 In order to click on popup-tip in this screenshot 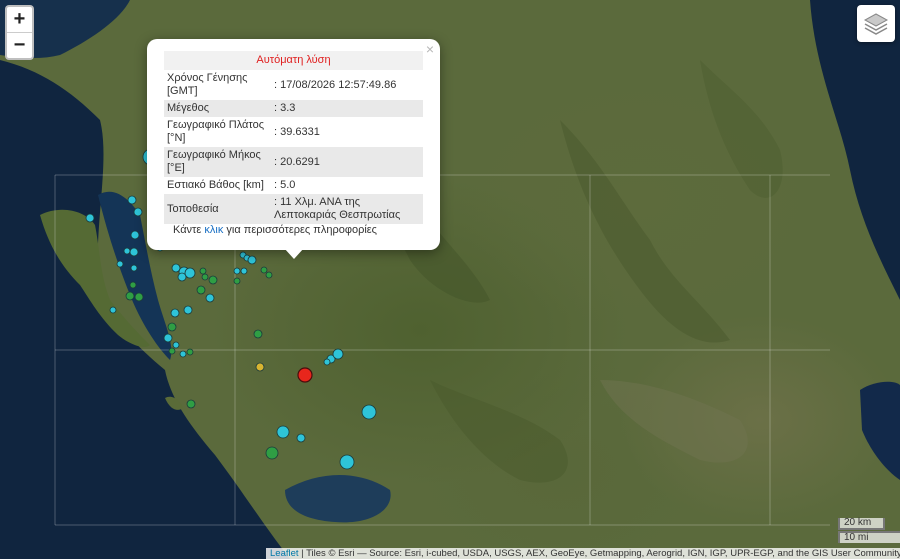, I will do `click(294, 253)`.